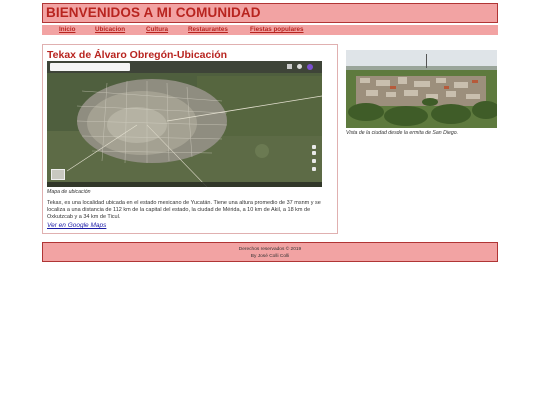 Image resolution: width=540 pixels, height=405 pixels. Describe the element at coordinates (277, 30) in the screenshot. I see `nav-link-fiestas-populares: Fiestas populares` at that location.